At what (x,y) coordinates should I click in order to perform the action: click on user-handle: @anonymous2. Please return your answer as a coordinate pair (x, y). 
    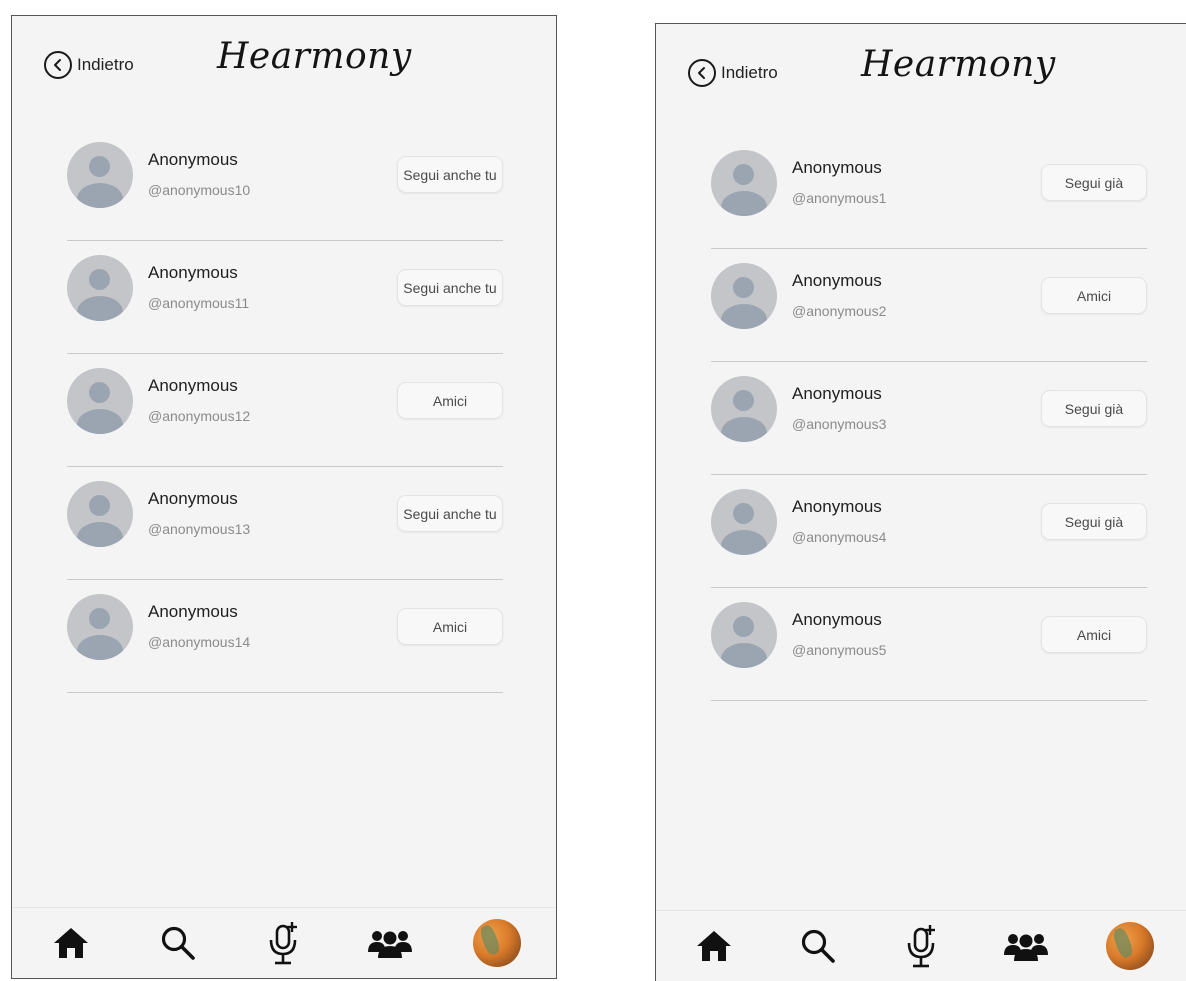
    Looking at the image, I should click on (839, 311).